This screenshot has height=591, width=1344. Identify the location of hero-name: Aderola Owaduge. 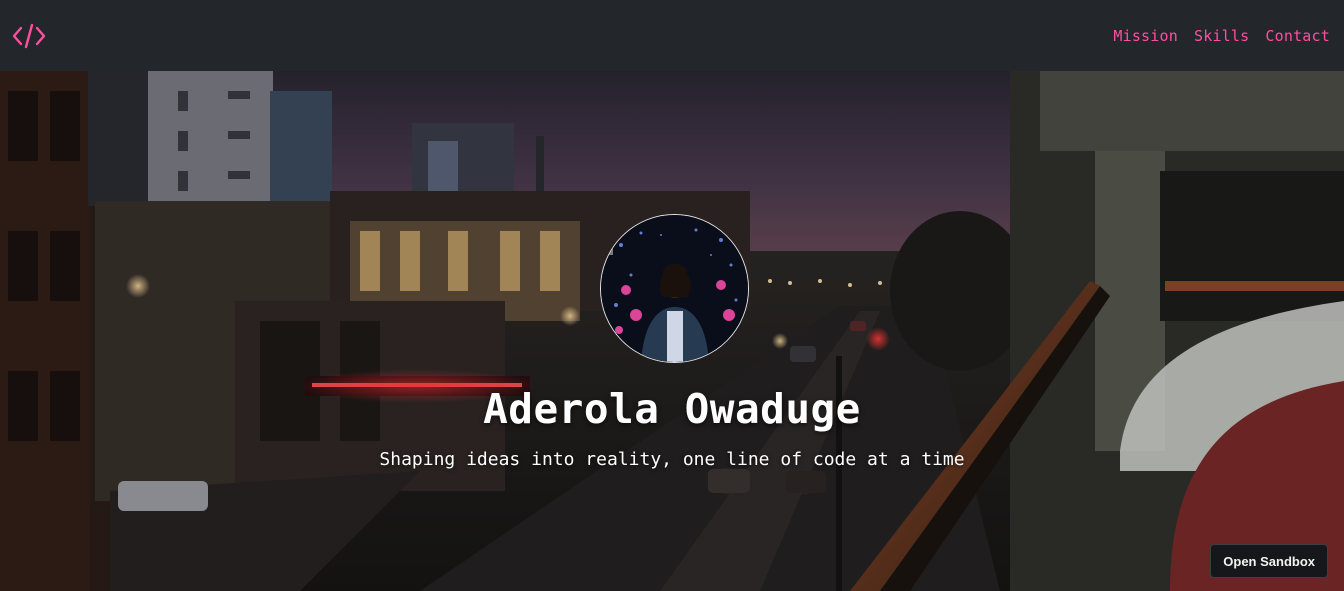
(672, 409).